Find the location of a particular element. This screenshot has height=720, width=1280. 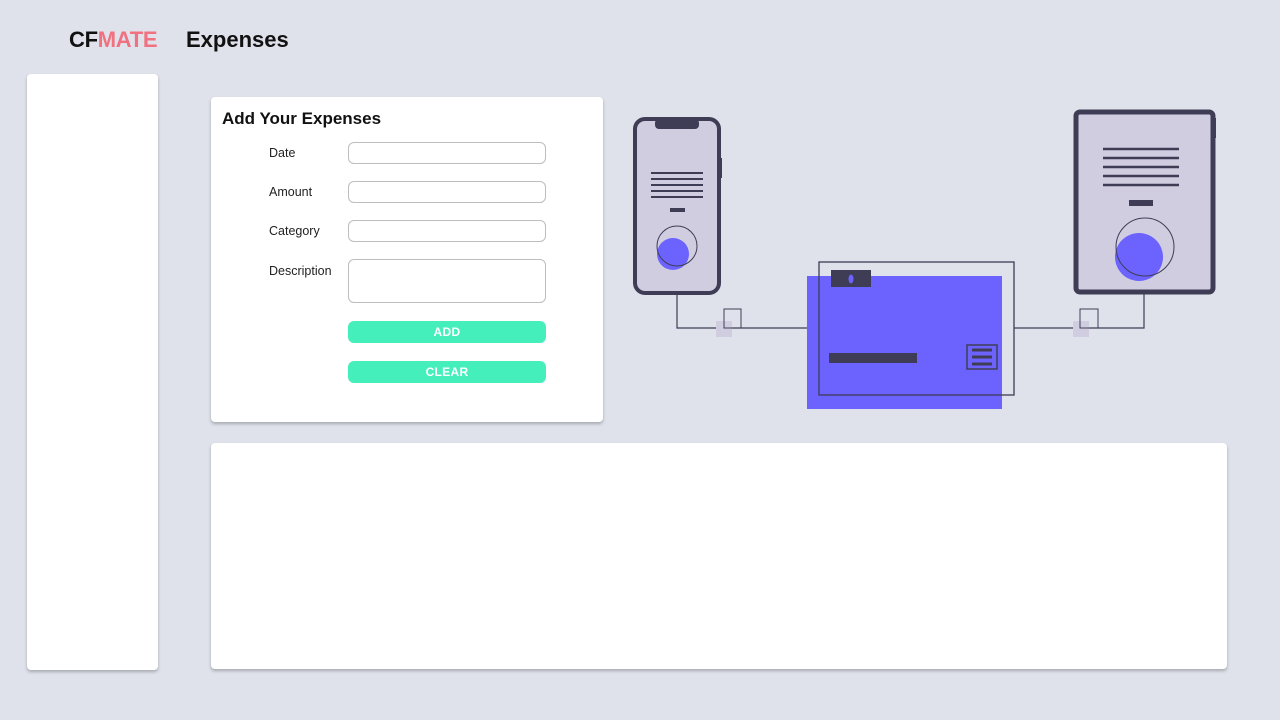

date-field is located at coordinates (447, 153).